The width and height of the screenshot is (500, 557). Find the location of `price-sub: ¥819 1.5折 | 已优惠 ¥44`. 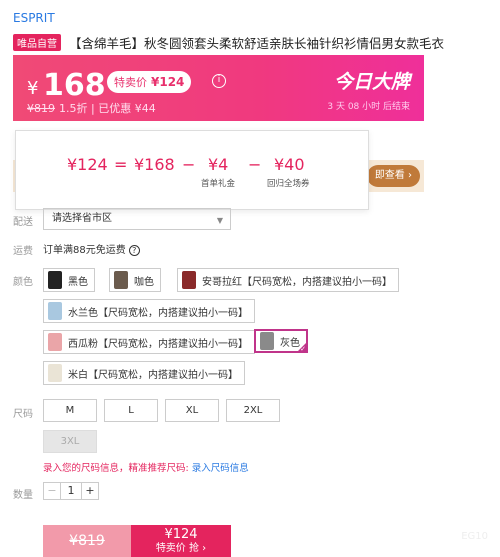

price-sub: ¥819 1.5折 | 已优惠 ¥44 is located at coordinates (91, 108).